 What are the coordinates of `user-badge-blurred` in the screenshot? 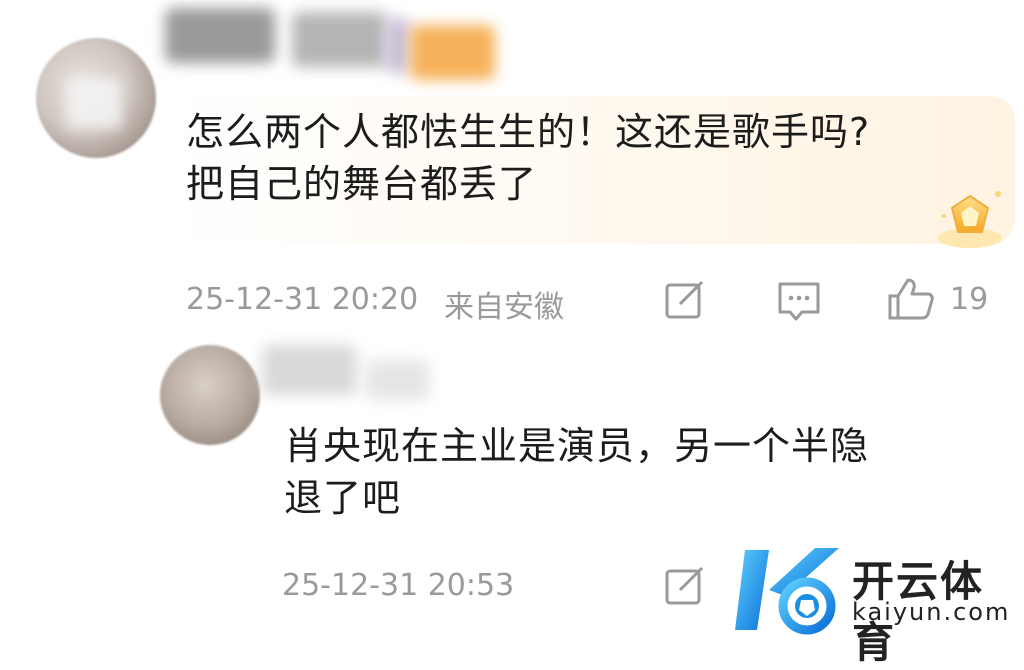 It's located at (452, 52).